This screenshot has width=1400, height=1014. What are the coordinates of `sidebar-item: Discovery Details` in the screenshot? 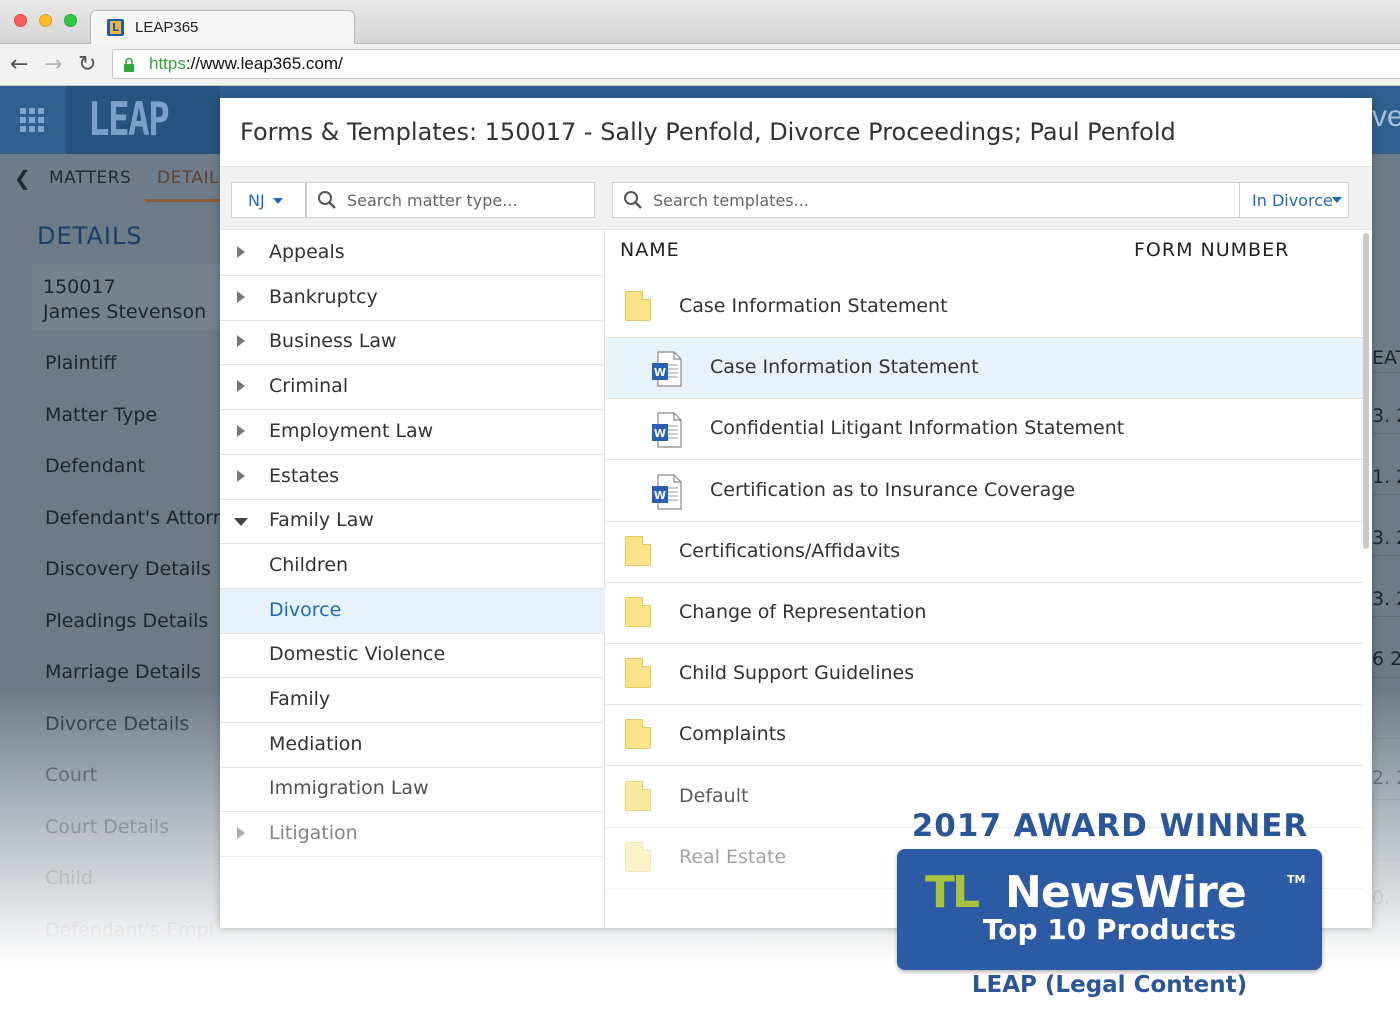 It's located at (128, 569).